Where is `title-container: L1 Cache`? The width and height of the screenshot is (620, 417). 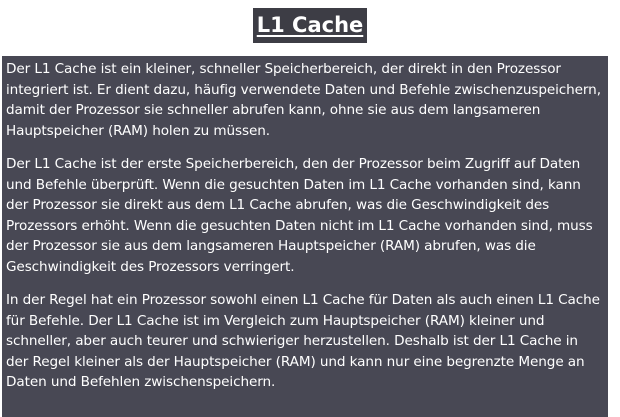 title-container: L1 Cache is located at coordinates (310, 25).